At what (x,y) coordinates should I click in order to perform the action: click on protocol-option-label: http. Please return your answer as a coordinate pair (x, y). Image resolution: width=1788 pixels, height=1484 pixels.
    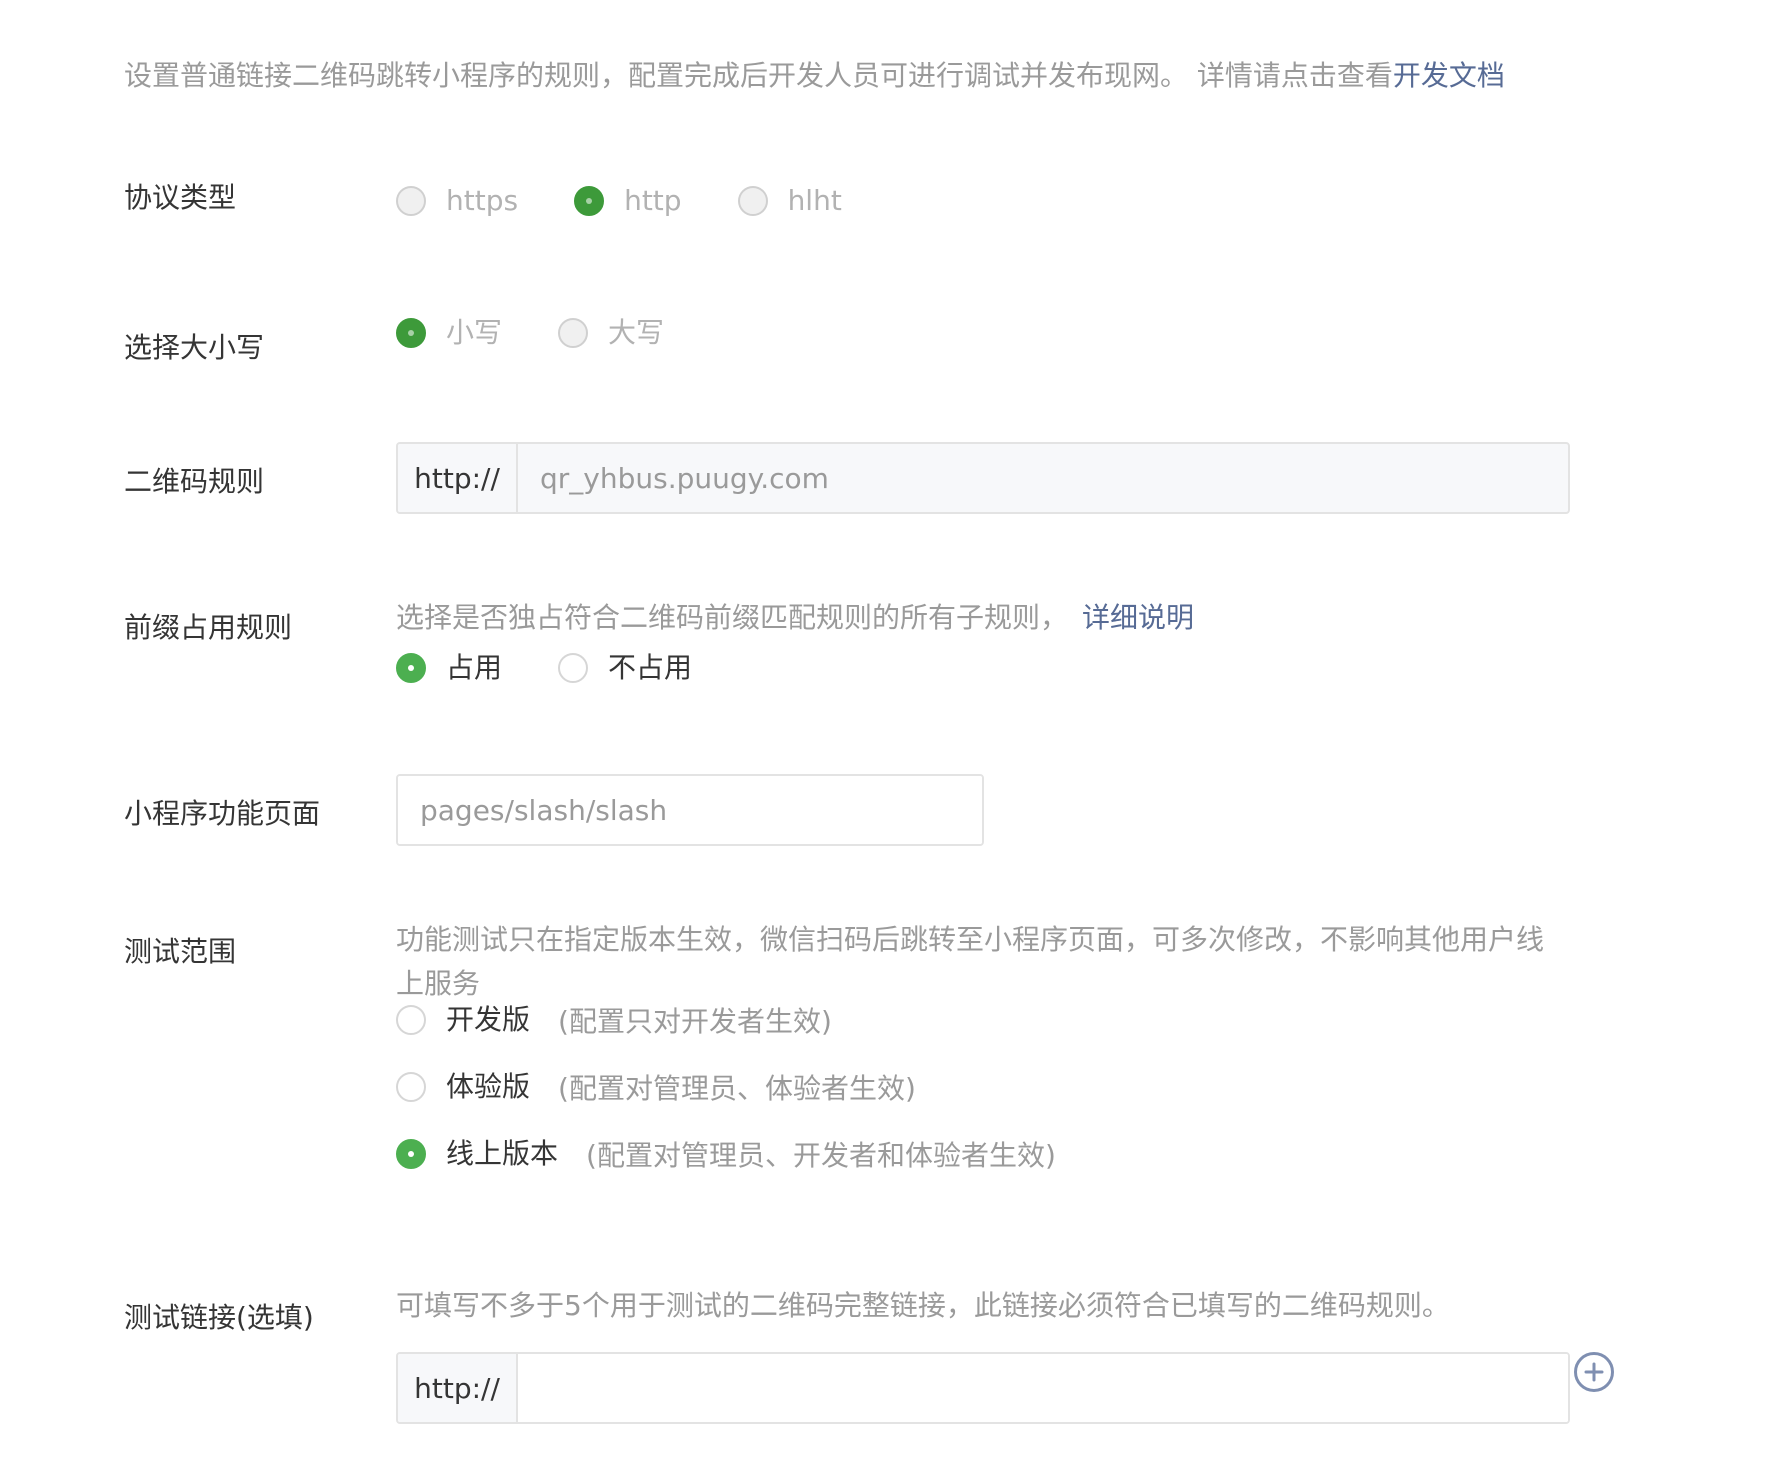
    Looking at the image, I should click on (653, 200).